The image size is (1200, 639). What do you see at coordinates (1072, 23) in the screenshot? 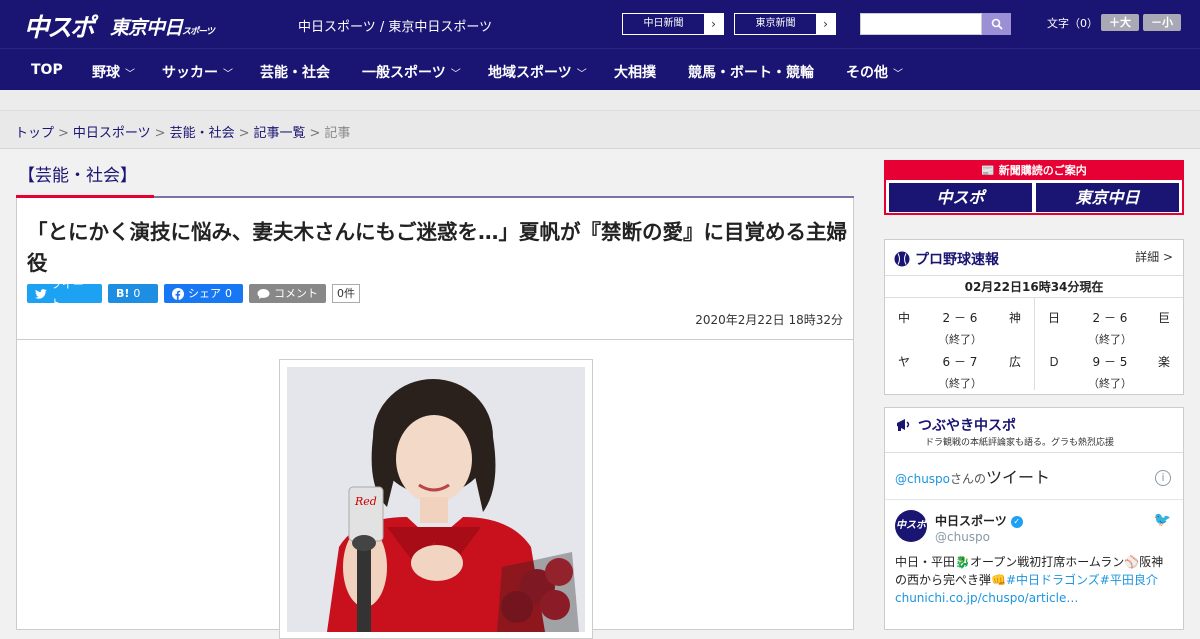
I see `font-size-label: 文字（0）` at bounding box center [1072, 23].